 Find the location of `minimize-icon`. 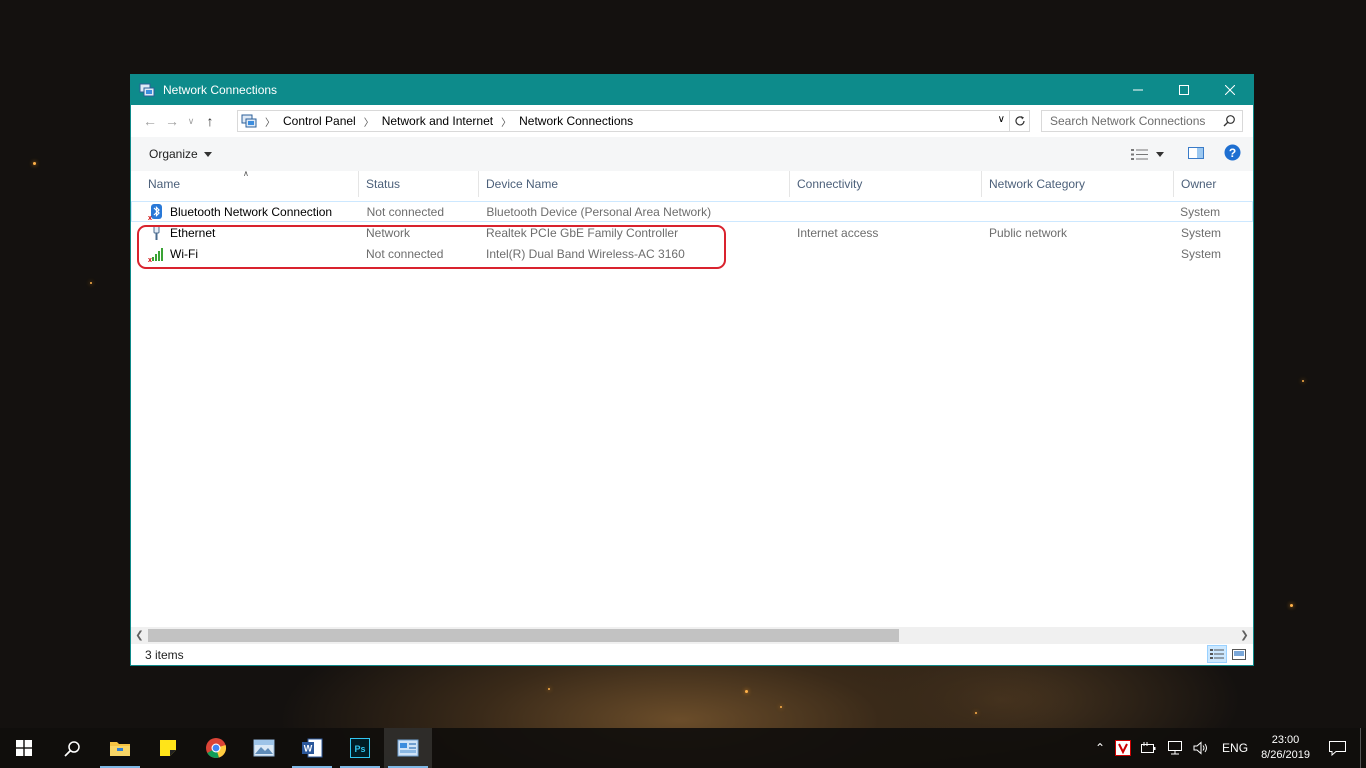

minimize-icon is located at coordinates (1138, 90).